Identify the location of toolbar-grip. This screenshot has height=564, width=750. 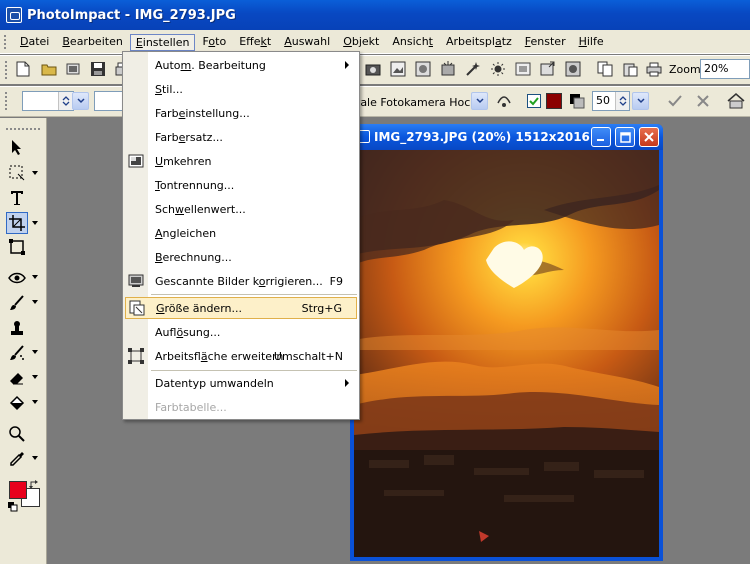
(6, 70).